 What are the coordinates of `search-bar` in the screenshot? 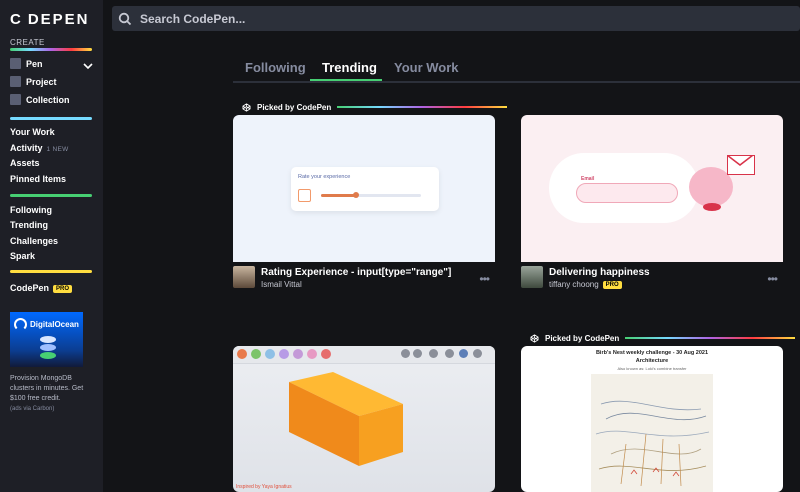 It's located at (456, 18).